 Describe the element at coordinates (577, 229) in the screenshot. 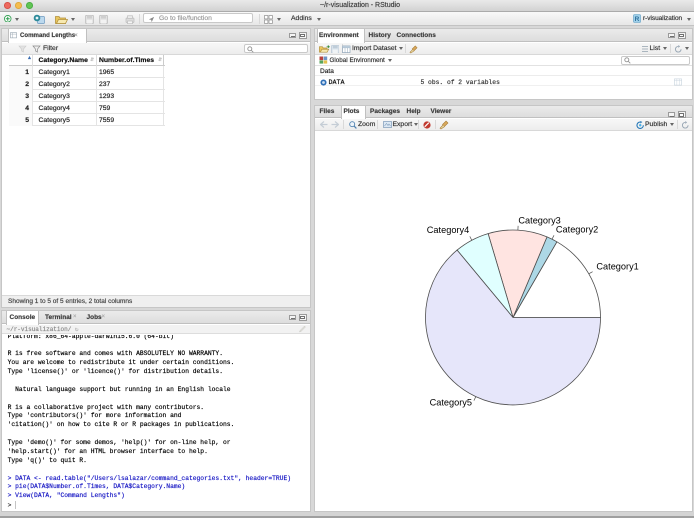

I see `svg-text: Category2` at that location.